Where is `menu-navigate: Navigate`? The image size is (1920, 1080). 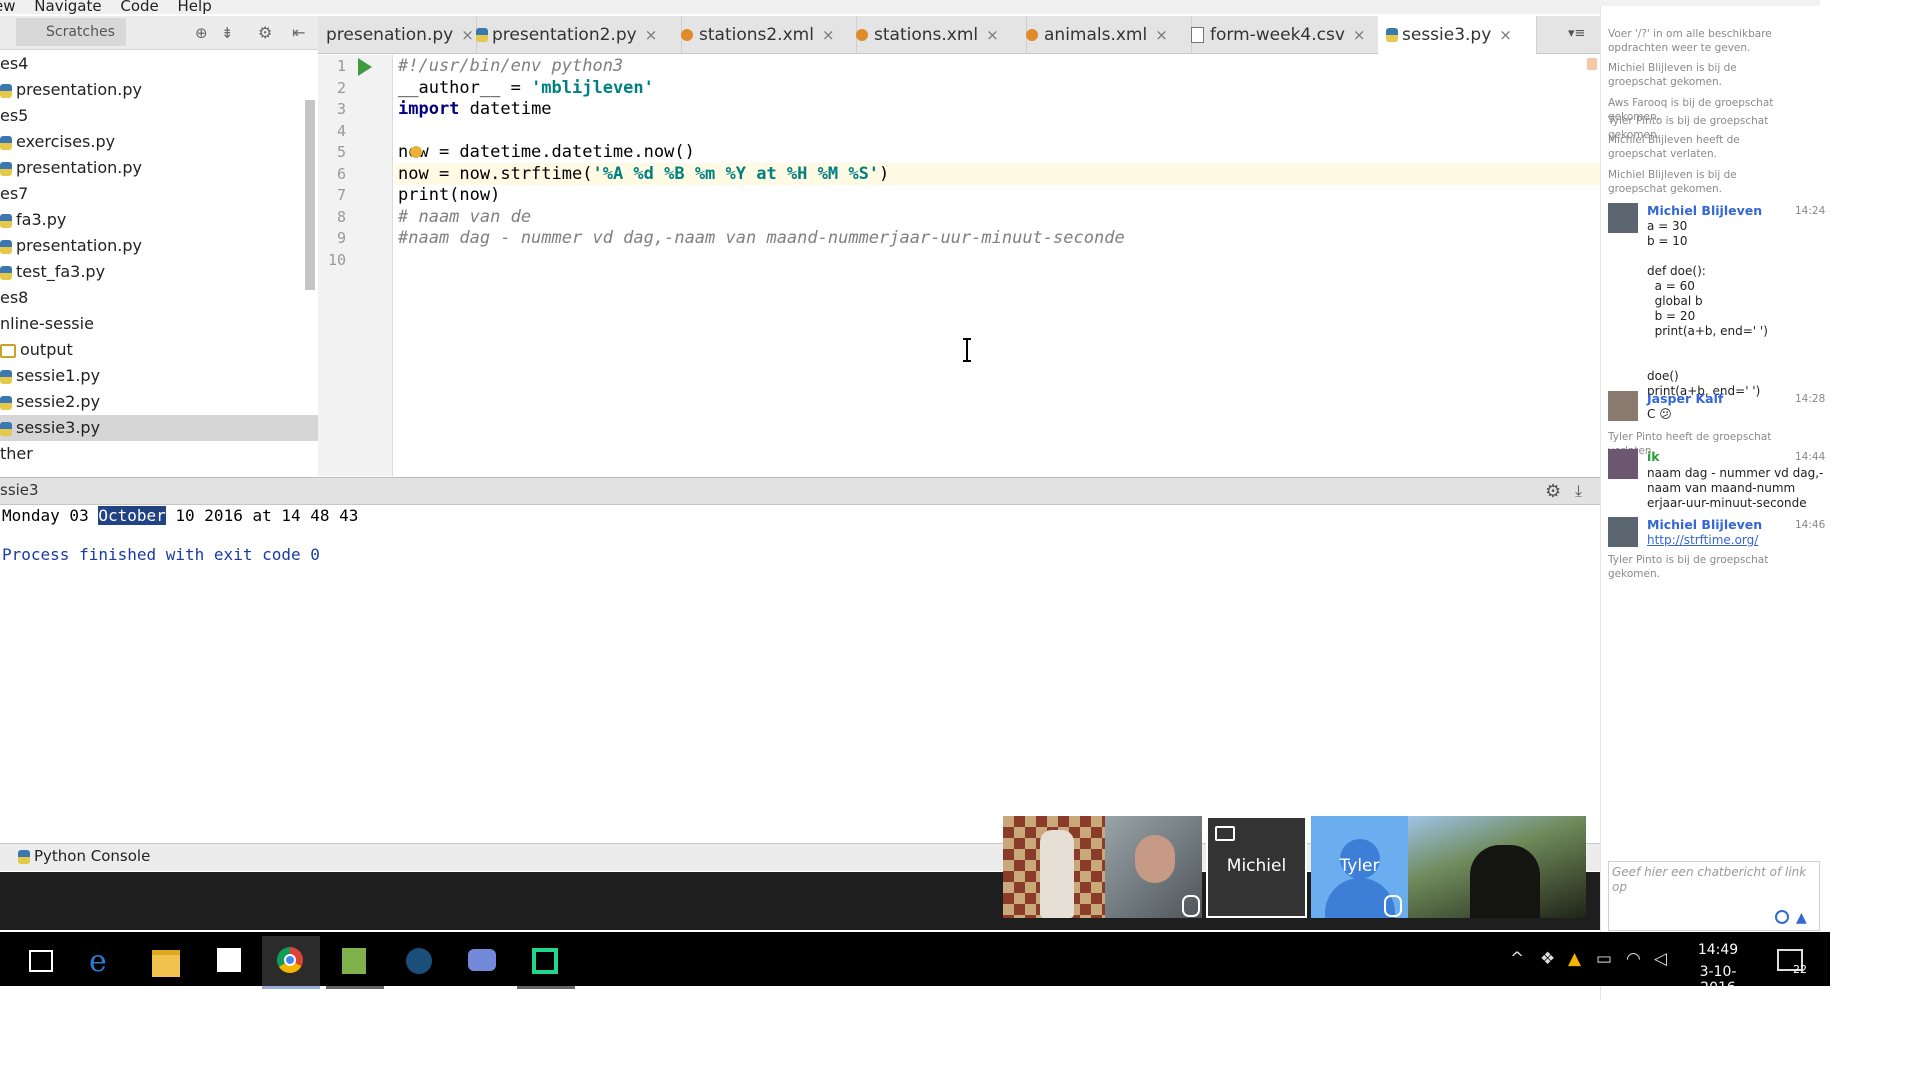
menu-navigate: Navigate is located at coordinates (67, 7).